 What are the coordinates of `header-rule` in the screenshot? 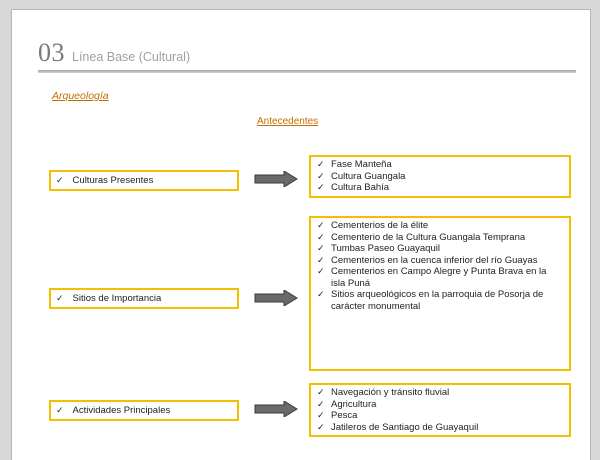 It's located at (307, 71).